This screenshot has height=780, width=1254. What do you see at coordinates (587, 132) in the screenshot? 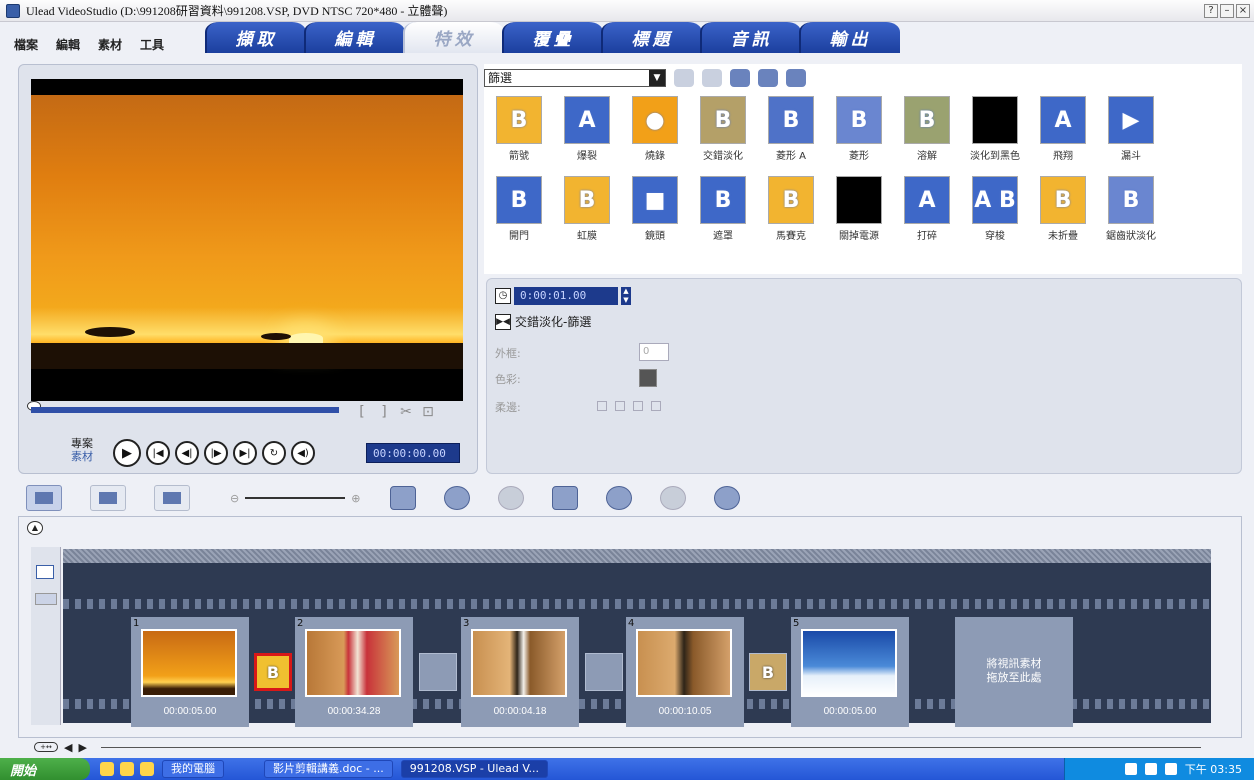
I see `effect-thumbnail: A 爆裂` at bounding box center [587, 132].